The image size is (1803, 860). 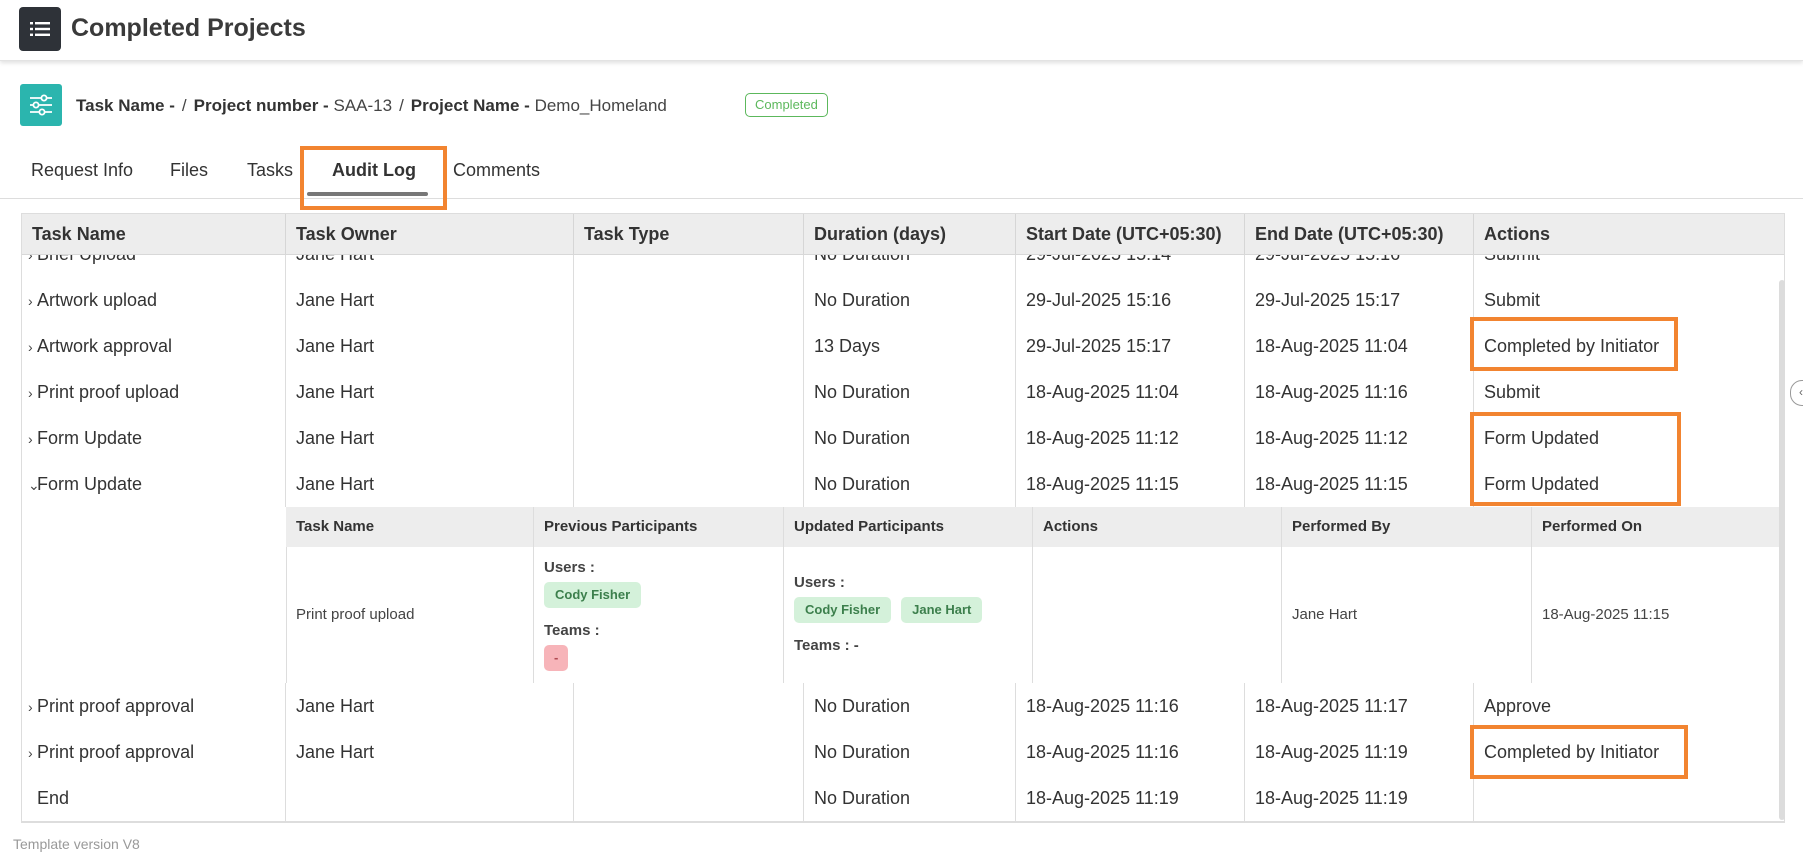 I want to click on cell-duration: 13 Days, so click(x=910, y=346).